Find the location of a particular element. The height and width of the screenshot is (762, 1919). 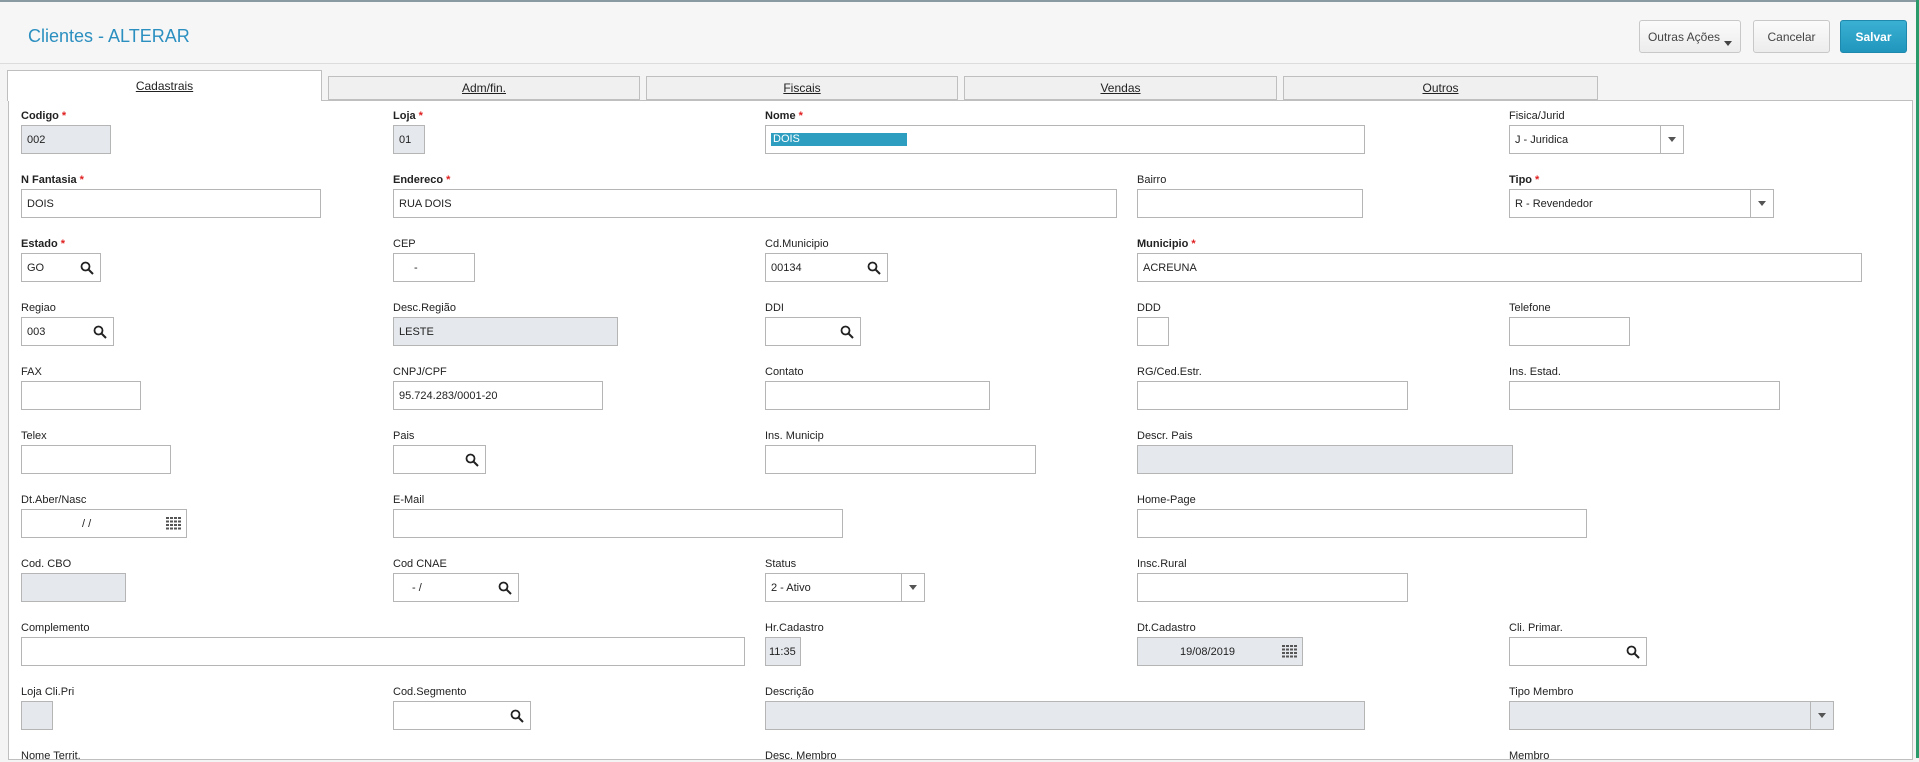

ddd-label: DDD is located at coordinates (1149, 308).